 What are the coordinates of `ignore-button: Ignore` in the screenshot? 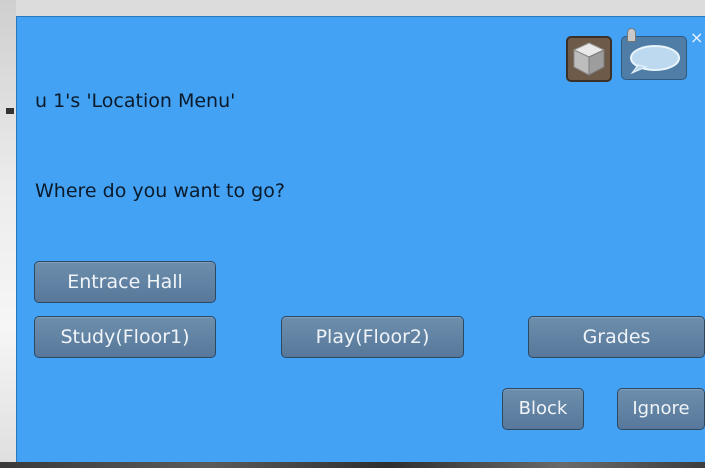 It's located at (661, 409).